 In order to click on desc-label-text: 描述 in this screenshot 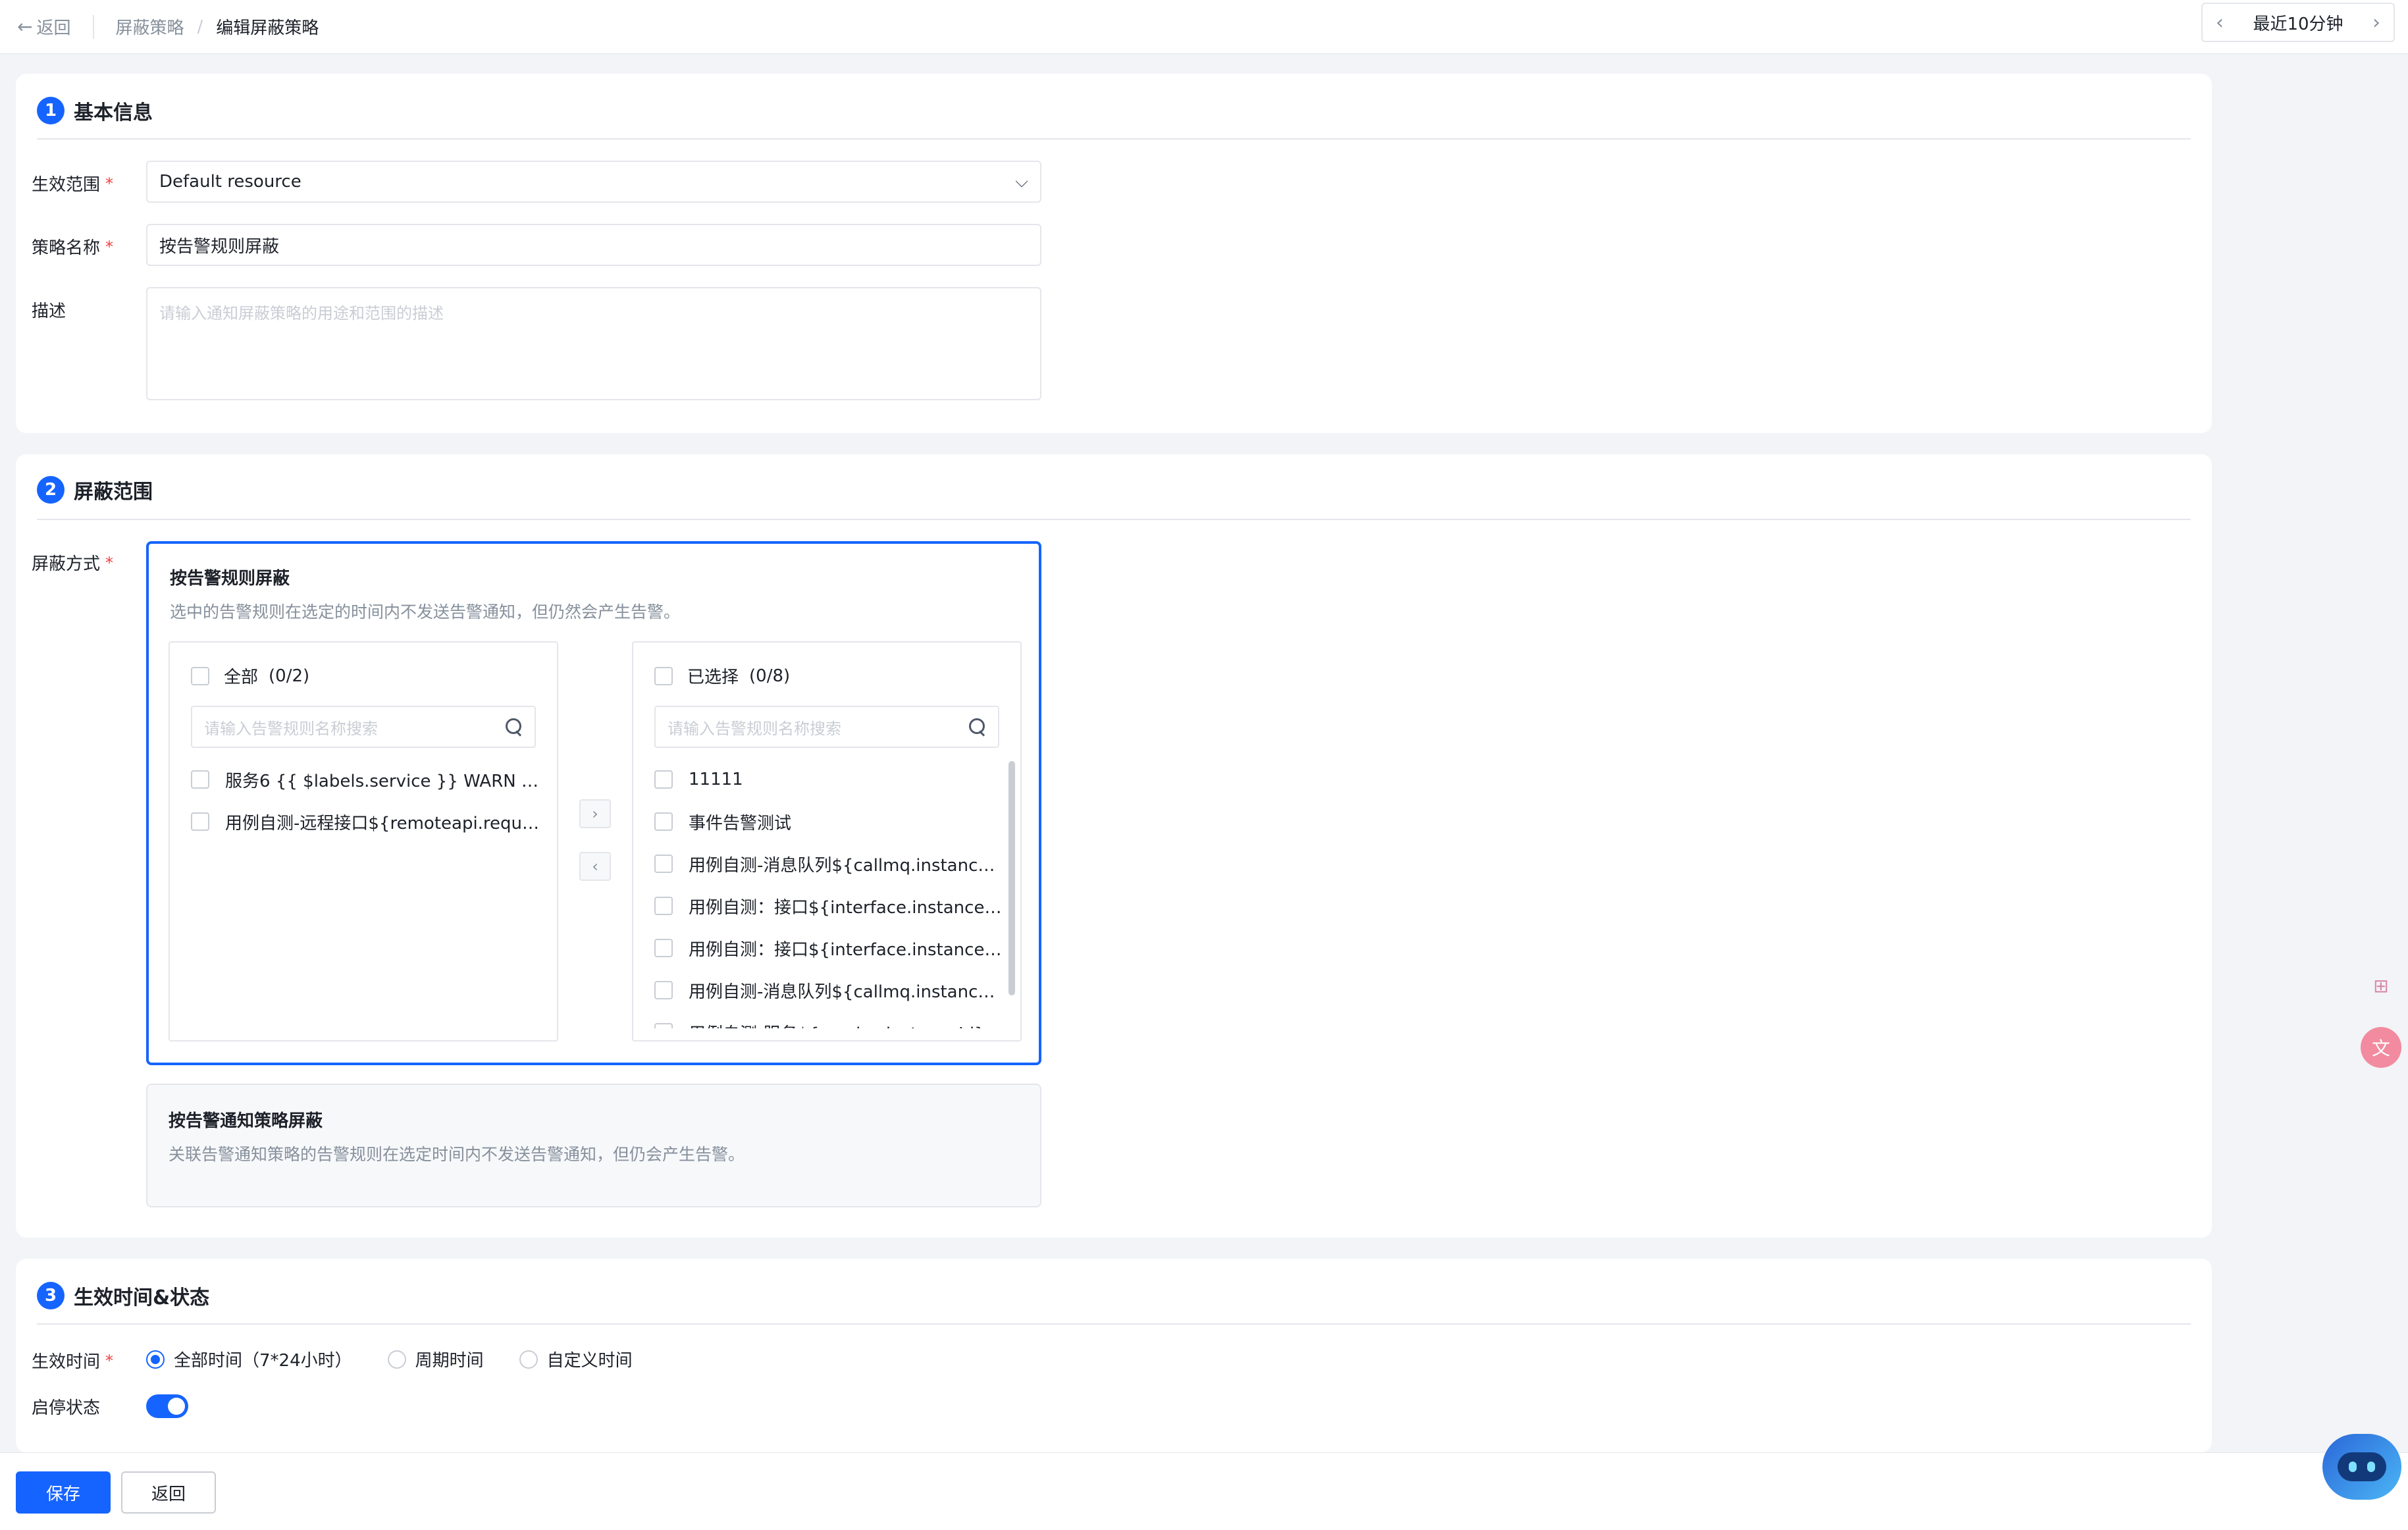, I will do `click(49, 311)`.